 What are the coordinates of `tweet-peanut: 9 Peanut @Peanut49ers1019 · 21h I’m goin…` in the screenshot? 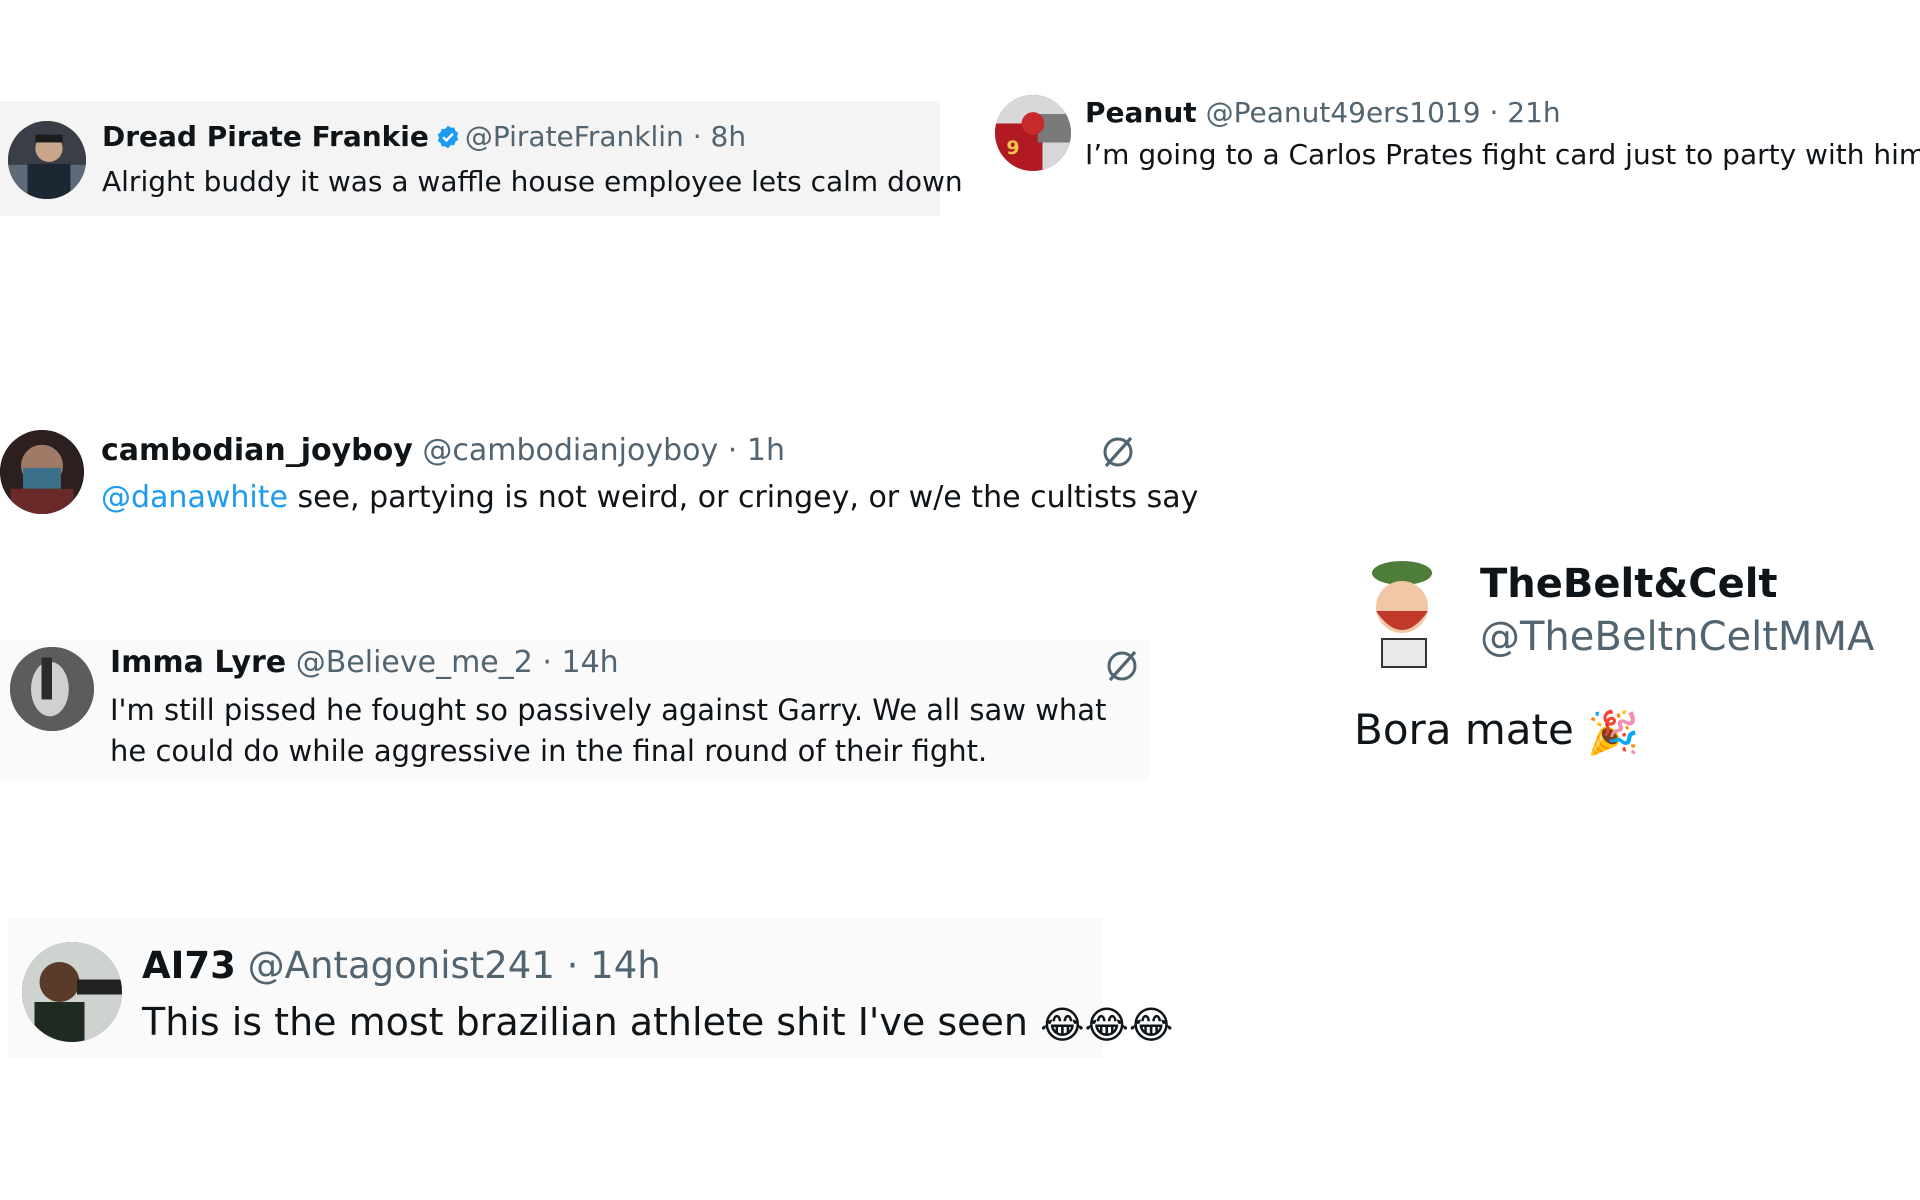 It's located at (1455, 137).